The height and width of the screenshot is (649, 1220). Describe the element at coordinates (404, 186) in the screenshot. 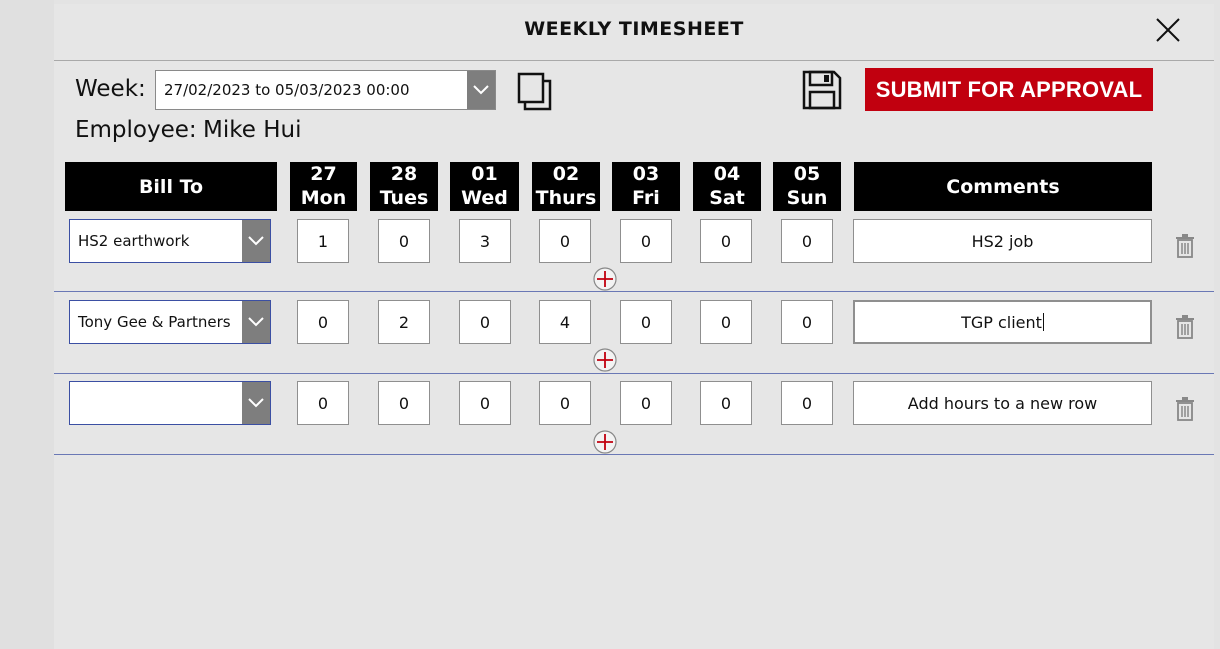

I see `column-header-day: 28 Tues` at that location.